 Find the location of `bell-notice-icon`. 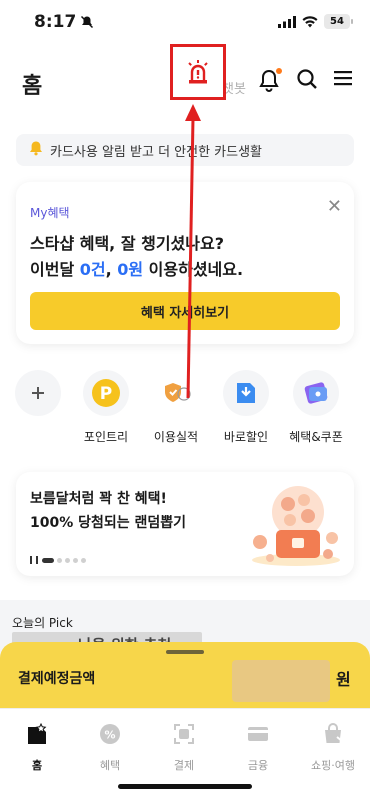

bell-notice-icon is located at coordinates (36, 150).